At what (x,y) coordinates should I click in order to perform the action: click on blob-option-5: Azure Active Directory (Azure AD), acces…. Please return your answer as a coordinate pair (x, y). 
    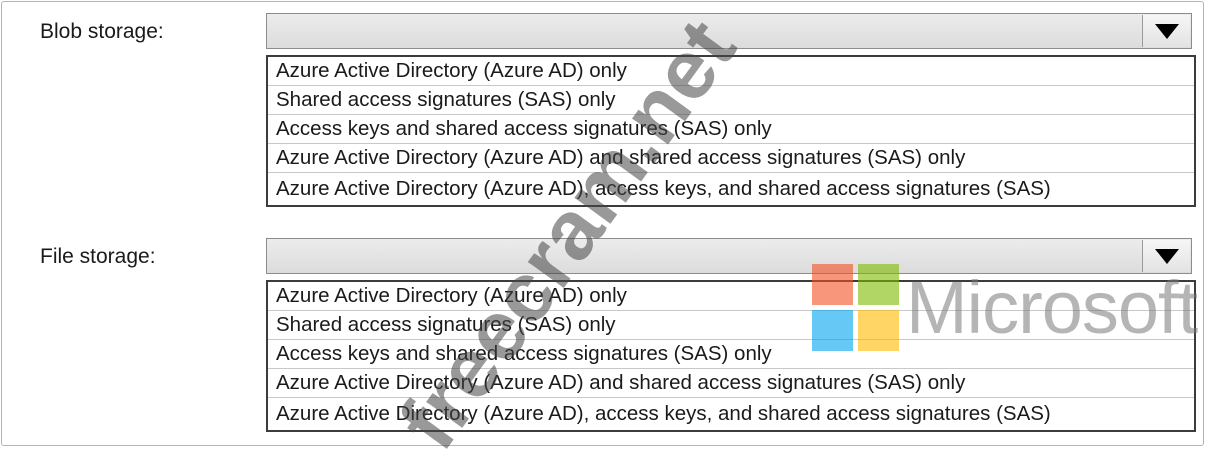
    Looking at the image, I should click on (731, 189).